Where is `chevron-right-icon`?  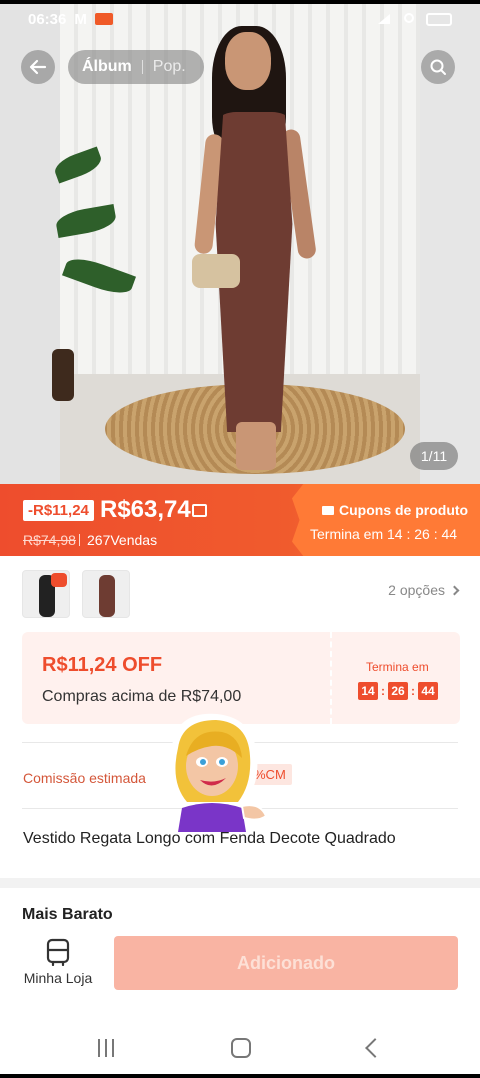
chevron-right-icon is located at coordinates (454, 590).